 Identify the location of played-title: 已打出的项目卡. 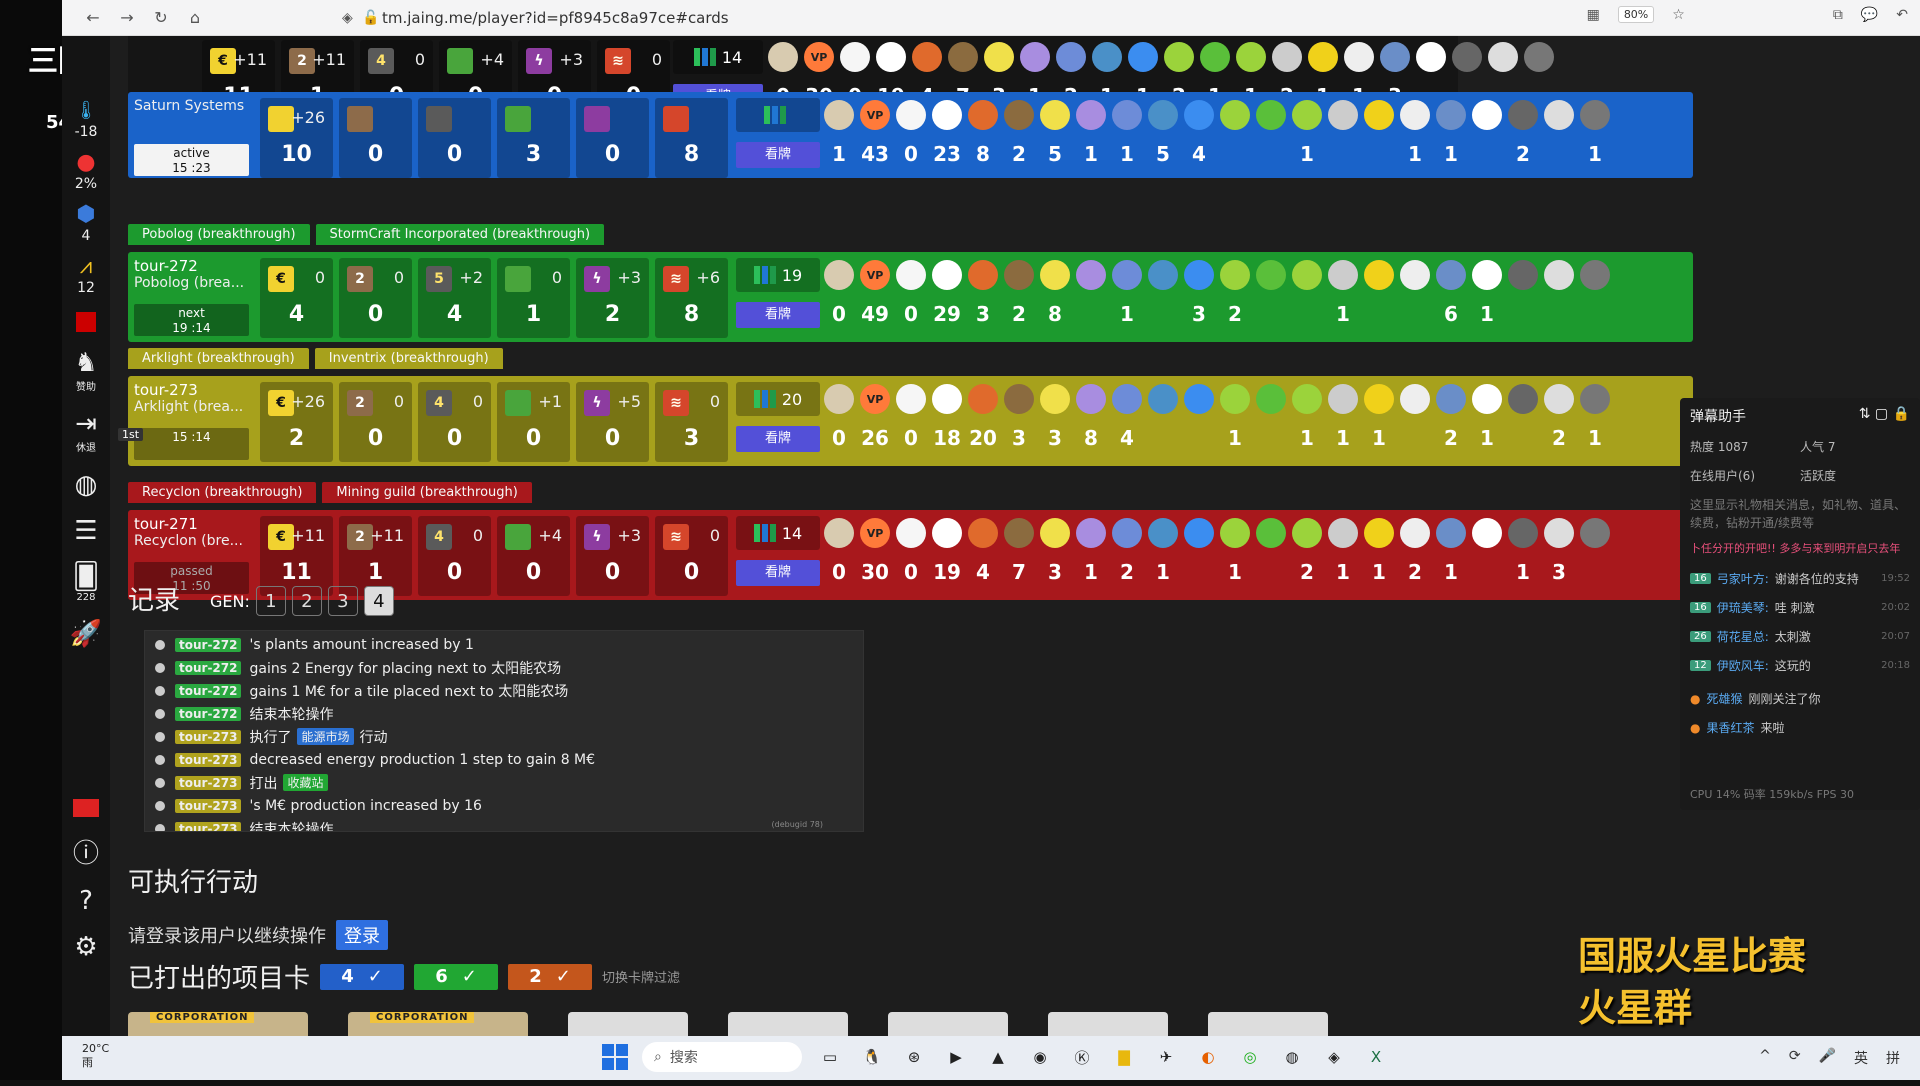
(219, 979).